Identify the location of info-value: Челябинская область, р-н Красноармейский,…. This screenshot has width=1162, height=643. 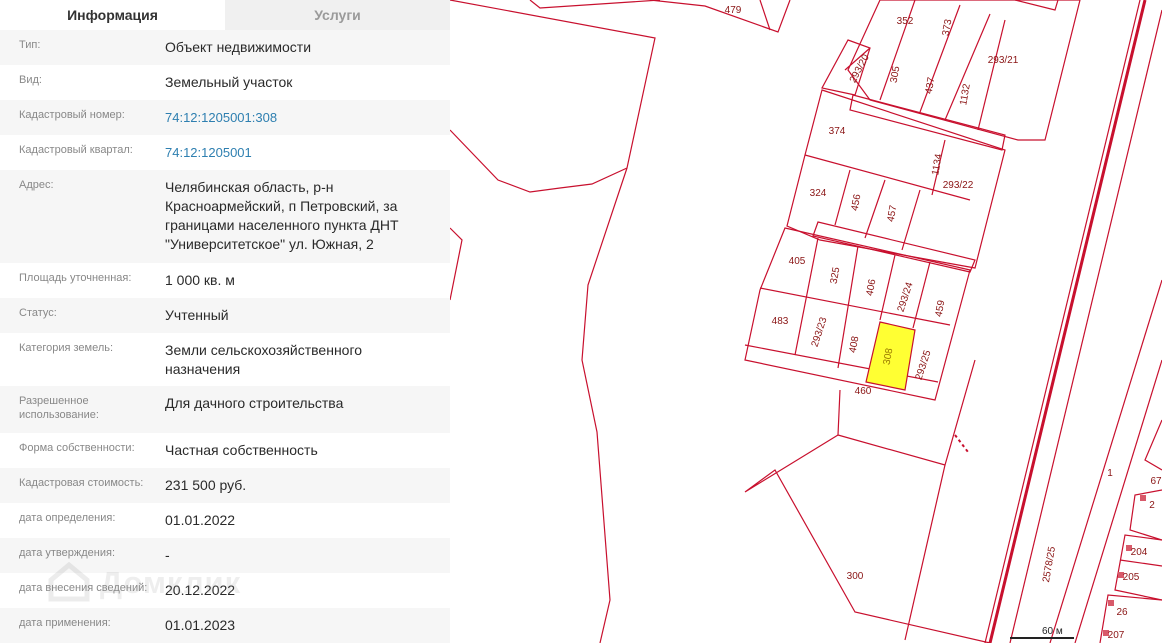
(282, 216).